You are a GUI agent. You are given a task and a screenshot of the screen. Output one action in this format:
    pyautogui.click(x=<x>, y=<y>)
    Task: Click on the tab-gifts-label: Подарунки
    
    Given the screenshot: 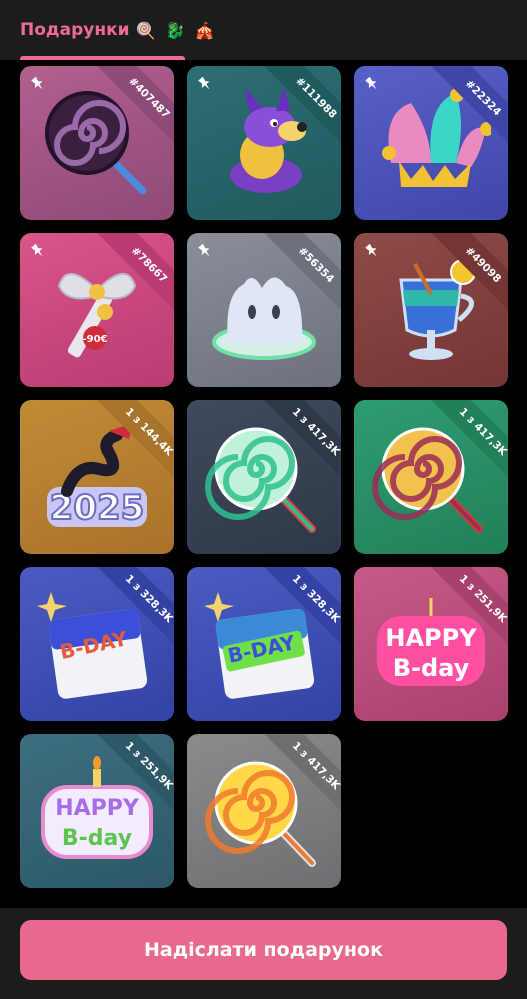 What is the action you would take?
    pyautogui.click(x=75, y=30)
    